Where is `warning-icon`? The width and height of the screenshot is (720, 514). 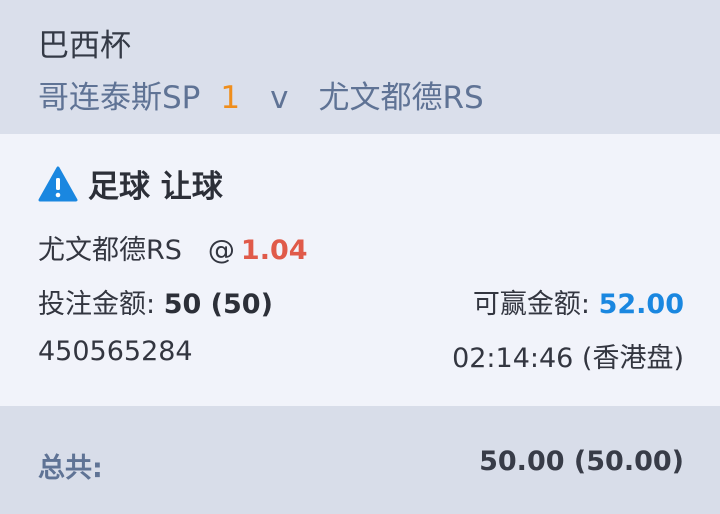
warning-icon is located at coordinates (58, 183).